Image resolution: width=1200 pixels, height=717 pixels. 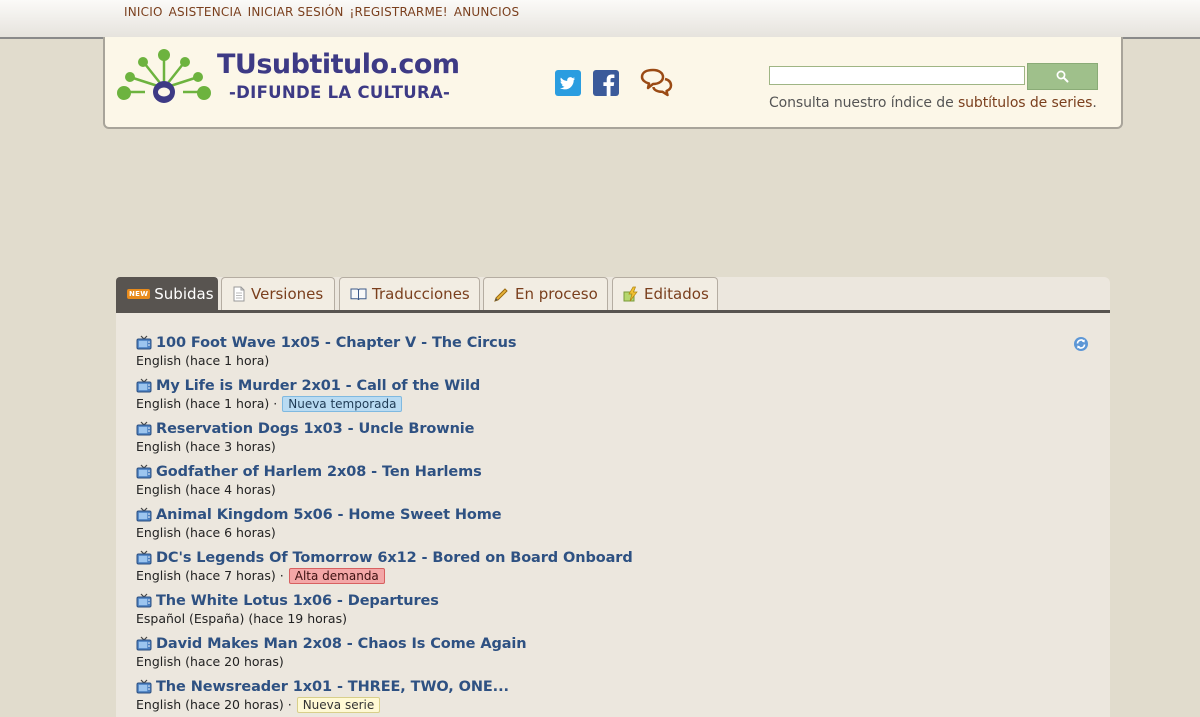 What do you see at coordinates (384, 446) in the screenshot?
I see `subtitle-meta: English (hace 3 horas)` at bounding box center [384, 446].